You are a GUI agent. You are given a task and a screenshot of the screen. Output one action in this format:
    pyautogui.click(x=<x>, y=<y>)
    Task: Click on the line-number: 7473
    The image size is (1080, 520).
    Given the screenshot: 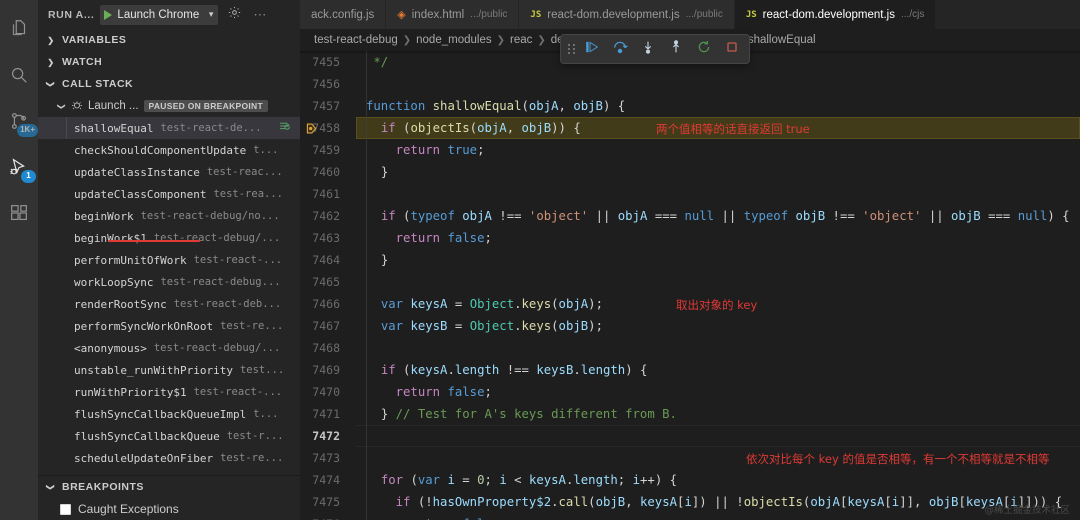 What is the action you would take?
    pyautogui.click(x=328, y=458)
    